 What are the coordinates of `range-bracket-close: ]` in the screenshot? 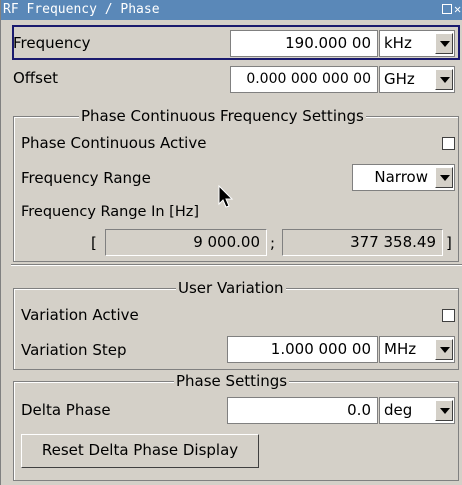 It's located at (449, 243).